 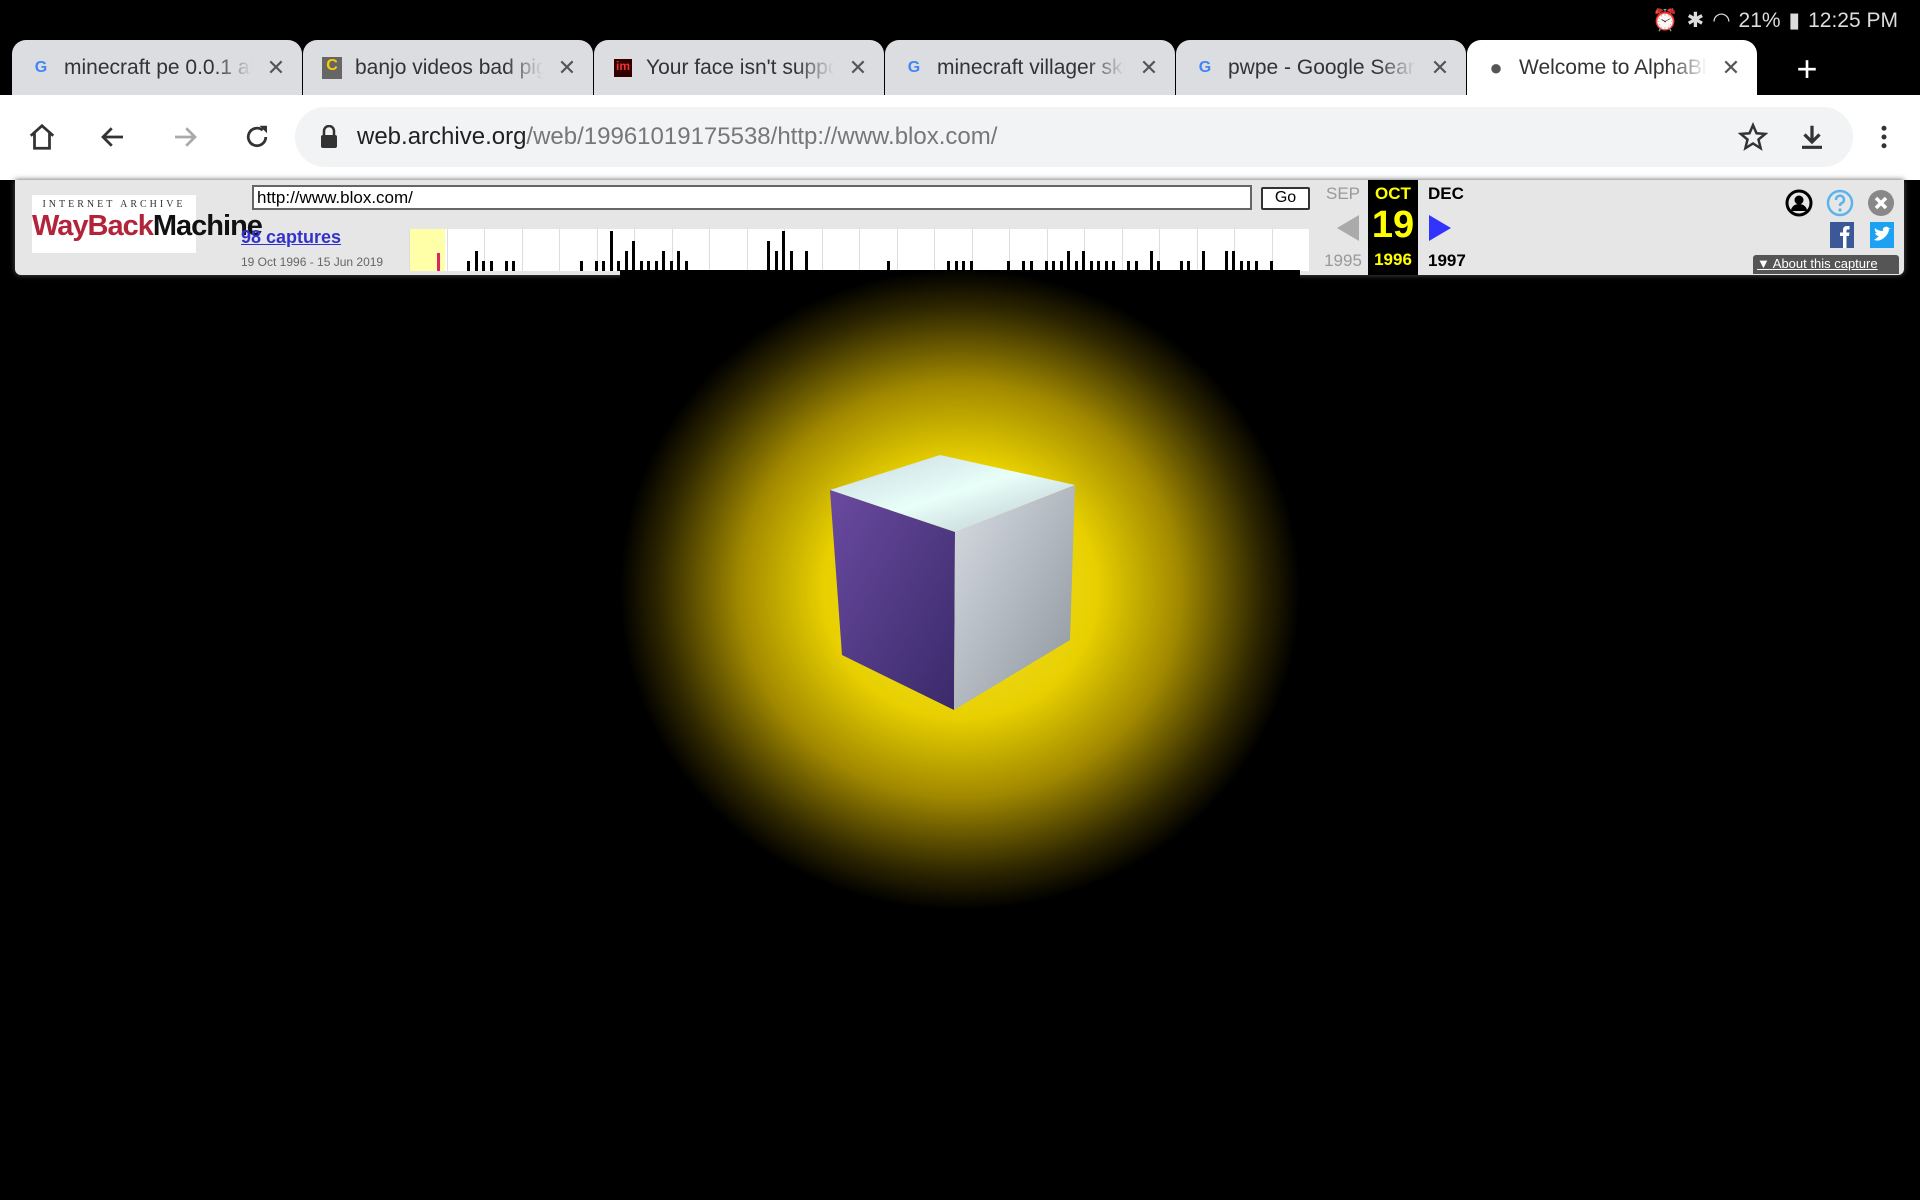 I want to click on twitter-icon, so click(x=1882, y=235).